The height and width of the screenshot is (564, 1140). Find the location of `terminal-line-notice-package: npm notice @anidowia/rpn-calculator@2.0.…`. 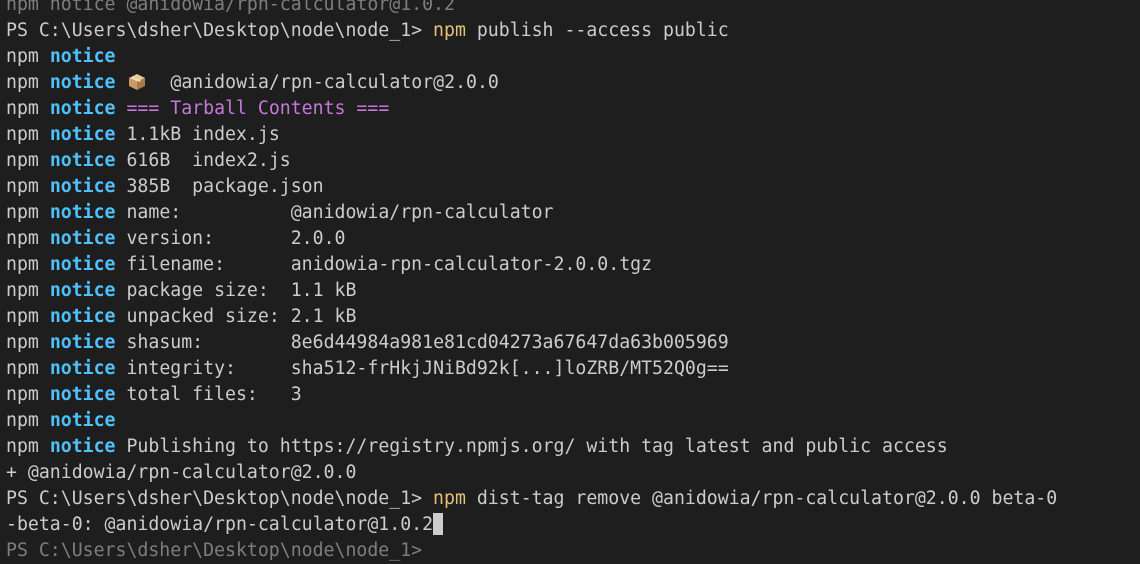

terminal-line-notice-package: npm notice @anidowia/rpn-calculator@2.0.… is located at coordinates (573, 83).